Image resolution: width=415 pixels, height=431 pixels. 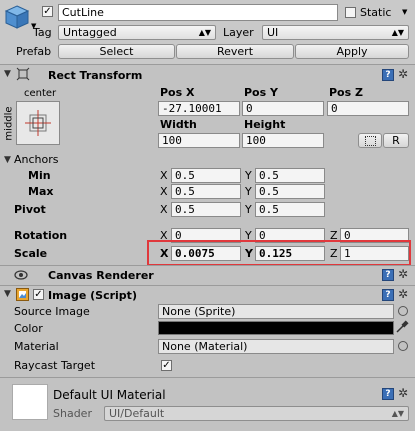 I want to click on pivot-y-field: 0.5, so click(x=290, y=209).